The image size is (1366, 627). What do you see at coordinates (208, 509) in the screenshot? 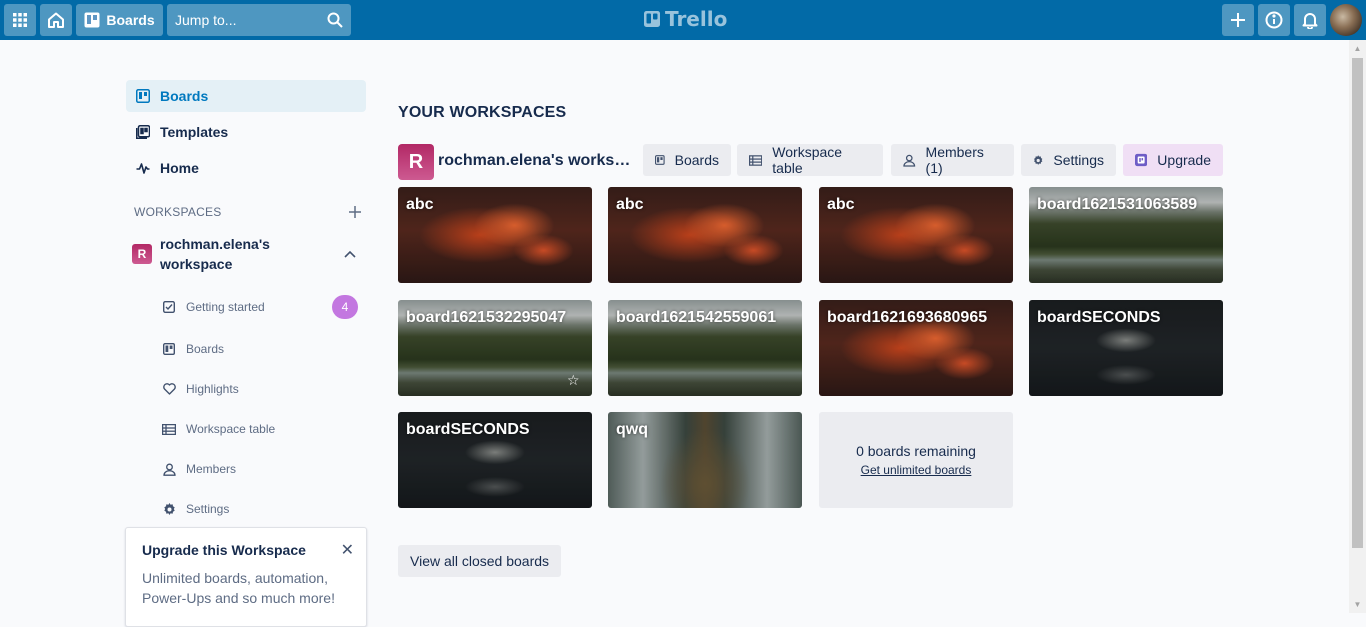
I see `sidebar-item-label: Settings` at bounding box center [208, 509].